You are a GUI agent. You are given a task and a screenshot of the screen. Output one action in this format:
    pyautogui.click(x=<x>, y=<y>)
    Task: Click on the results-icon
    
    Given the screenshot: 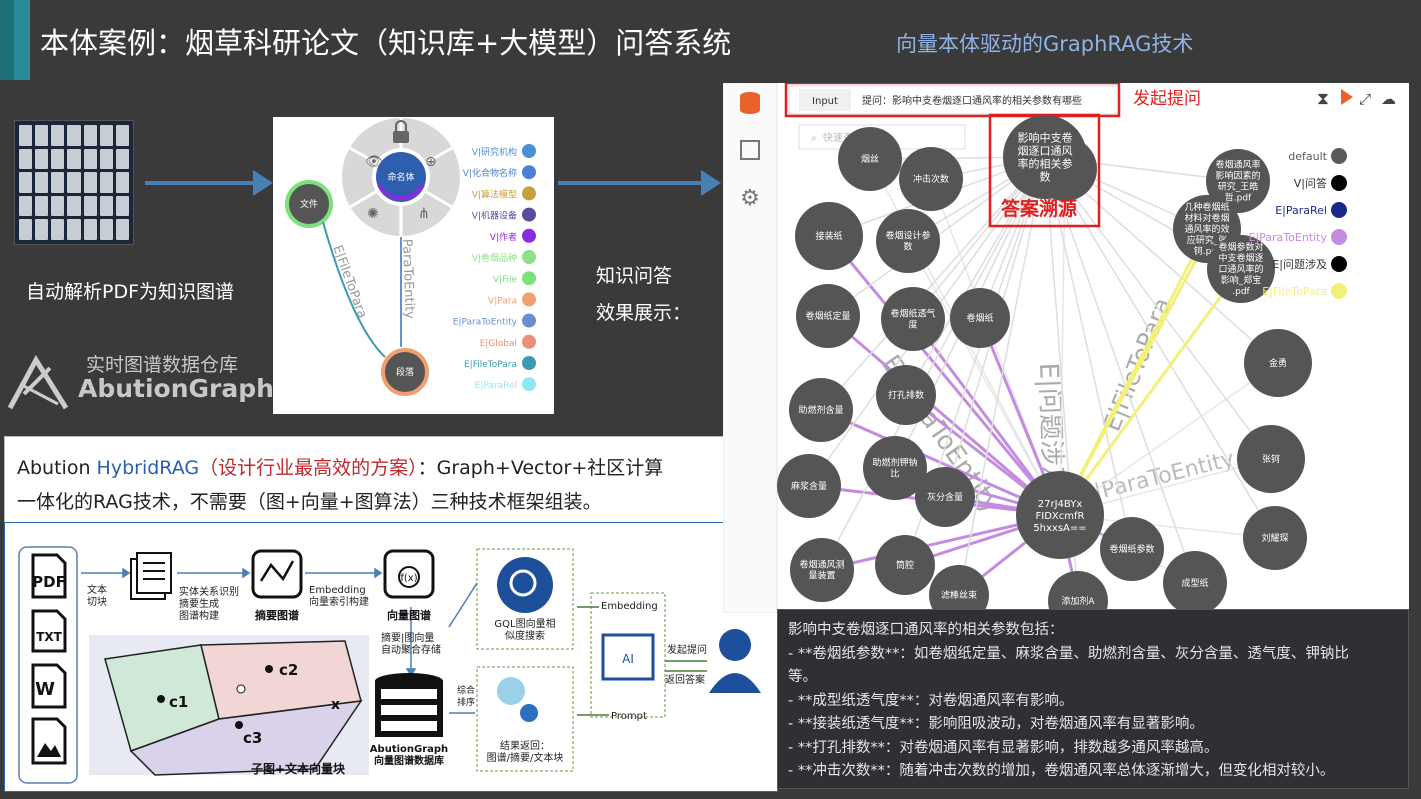 What is the action you would take?
    pyautogui.click(x=511, y=691)
    